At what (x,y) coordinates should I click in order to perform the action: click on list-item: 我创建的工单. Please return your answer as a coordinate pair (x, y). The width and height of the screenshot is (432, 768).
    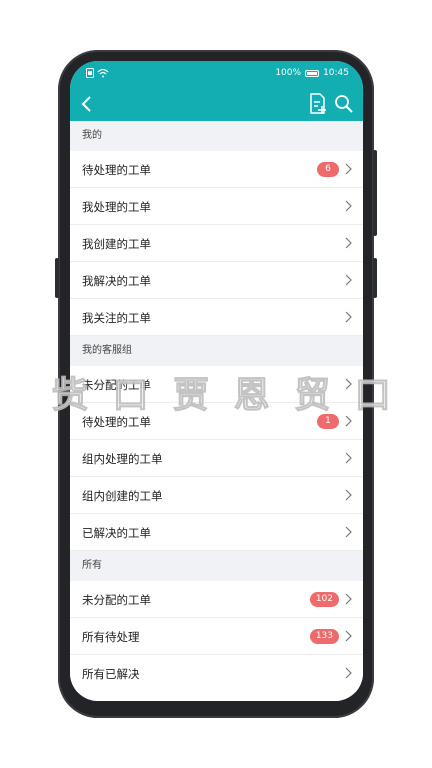
    Looking at the image, I should click on (216, 243).